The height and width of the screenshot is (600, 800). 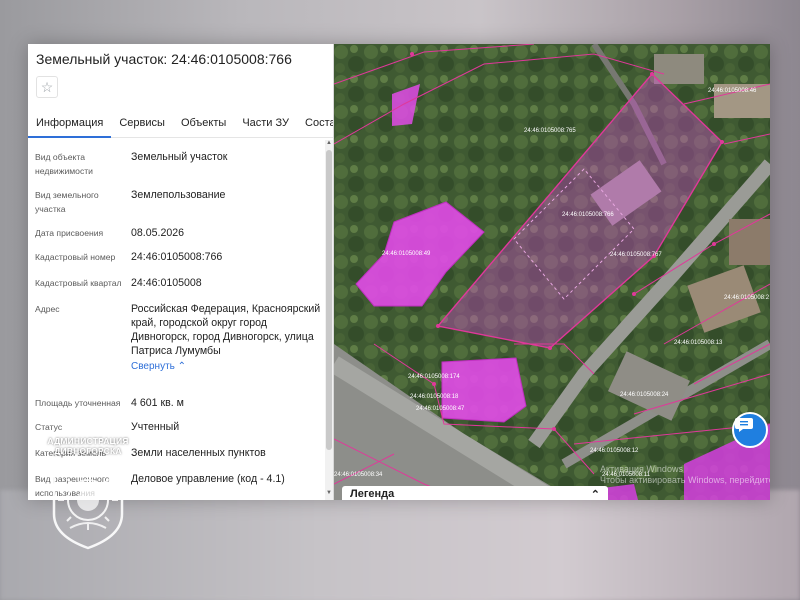 I want to click on watermark-line1: Активация Windows, so click(x=641, y=469).